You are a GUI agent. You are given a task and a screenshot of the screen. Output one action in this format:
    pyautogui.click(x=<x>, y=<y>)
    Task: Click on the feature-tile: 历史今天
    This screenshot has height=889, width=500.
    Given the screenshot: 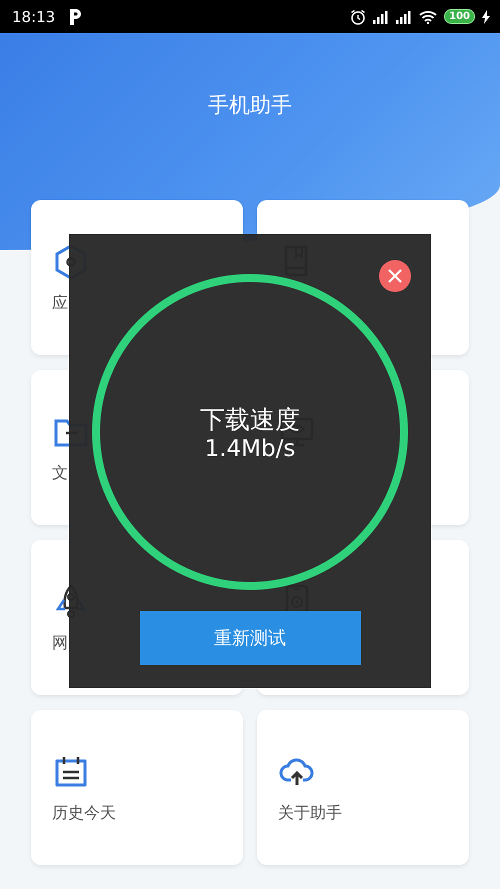 What is the action you would take?
    pyautogui.click(x=137, y=787)
    